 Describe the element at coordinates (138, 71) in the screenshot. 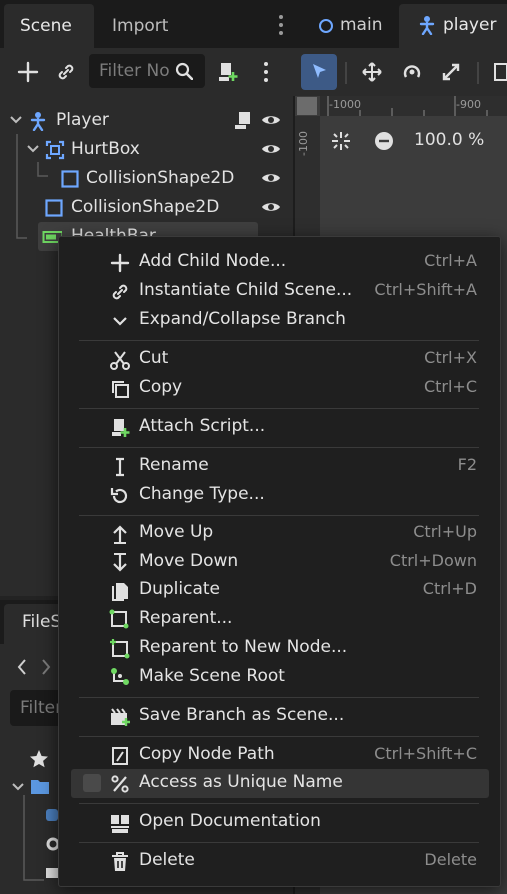

I see `filter-nodes-input` at that location.